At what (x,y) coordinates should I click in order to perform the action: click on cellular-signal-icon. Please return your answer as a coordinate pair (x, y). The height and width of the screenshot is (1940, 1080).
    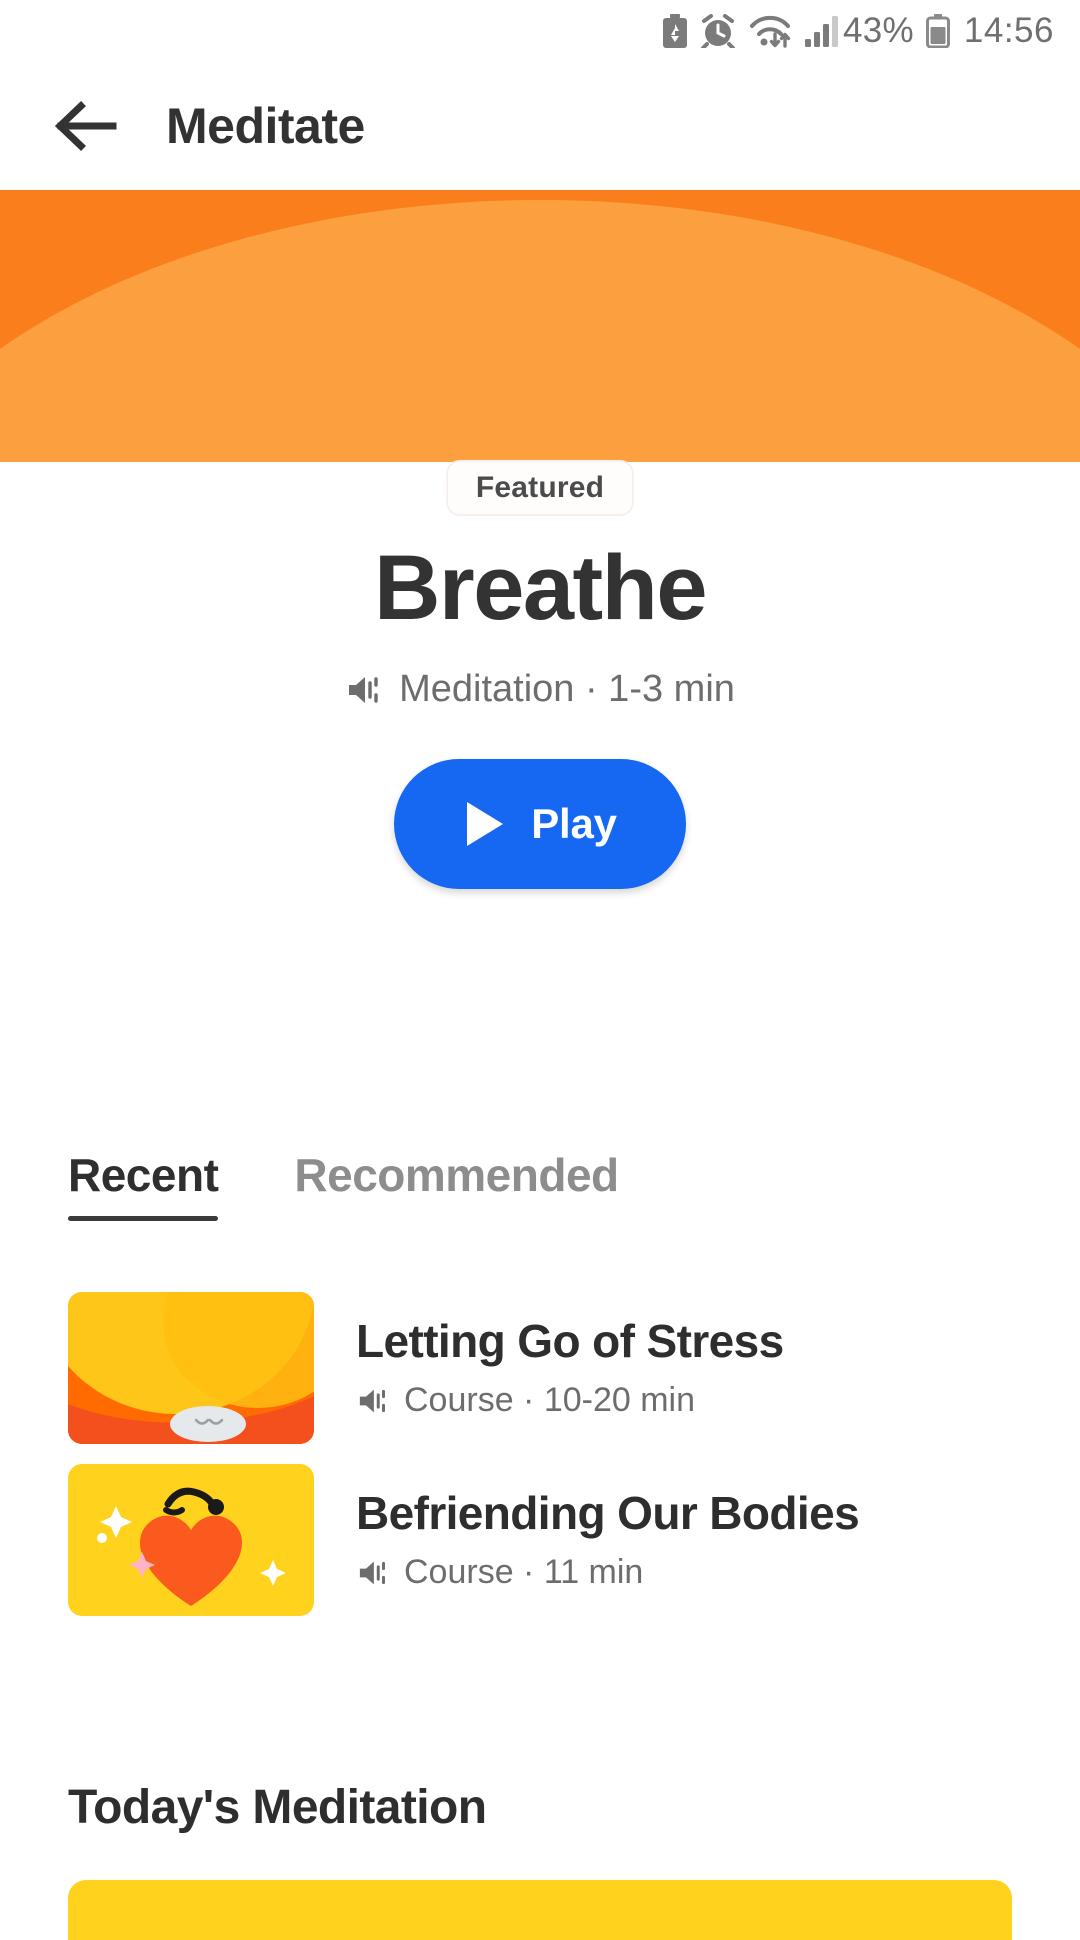
    Looking at the image, I should click on (821, 31).